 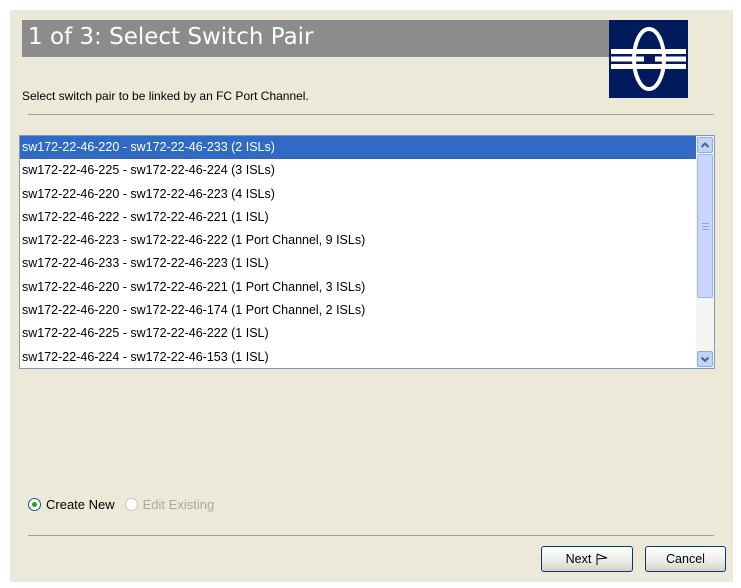 What do you see at coordinates (602, 559) in the screenshot?
I see `flag-icon` at bounding box center [602, 559].